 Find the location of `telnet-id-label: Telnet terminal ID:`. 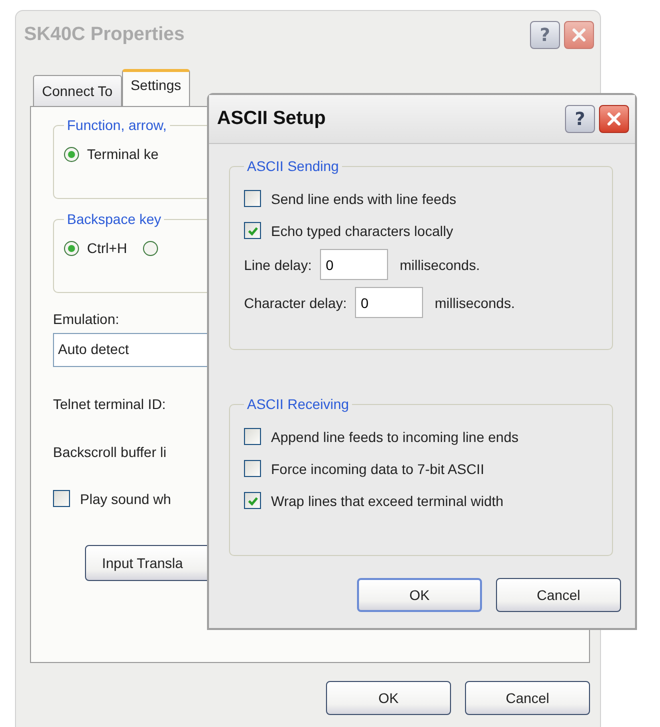

telnet-id-label: Telnet terminal ID: is located at coordinates (109, 404).